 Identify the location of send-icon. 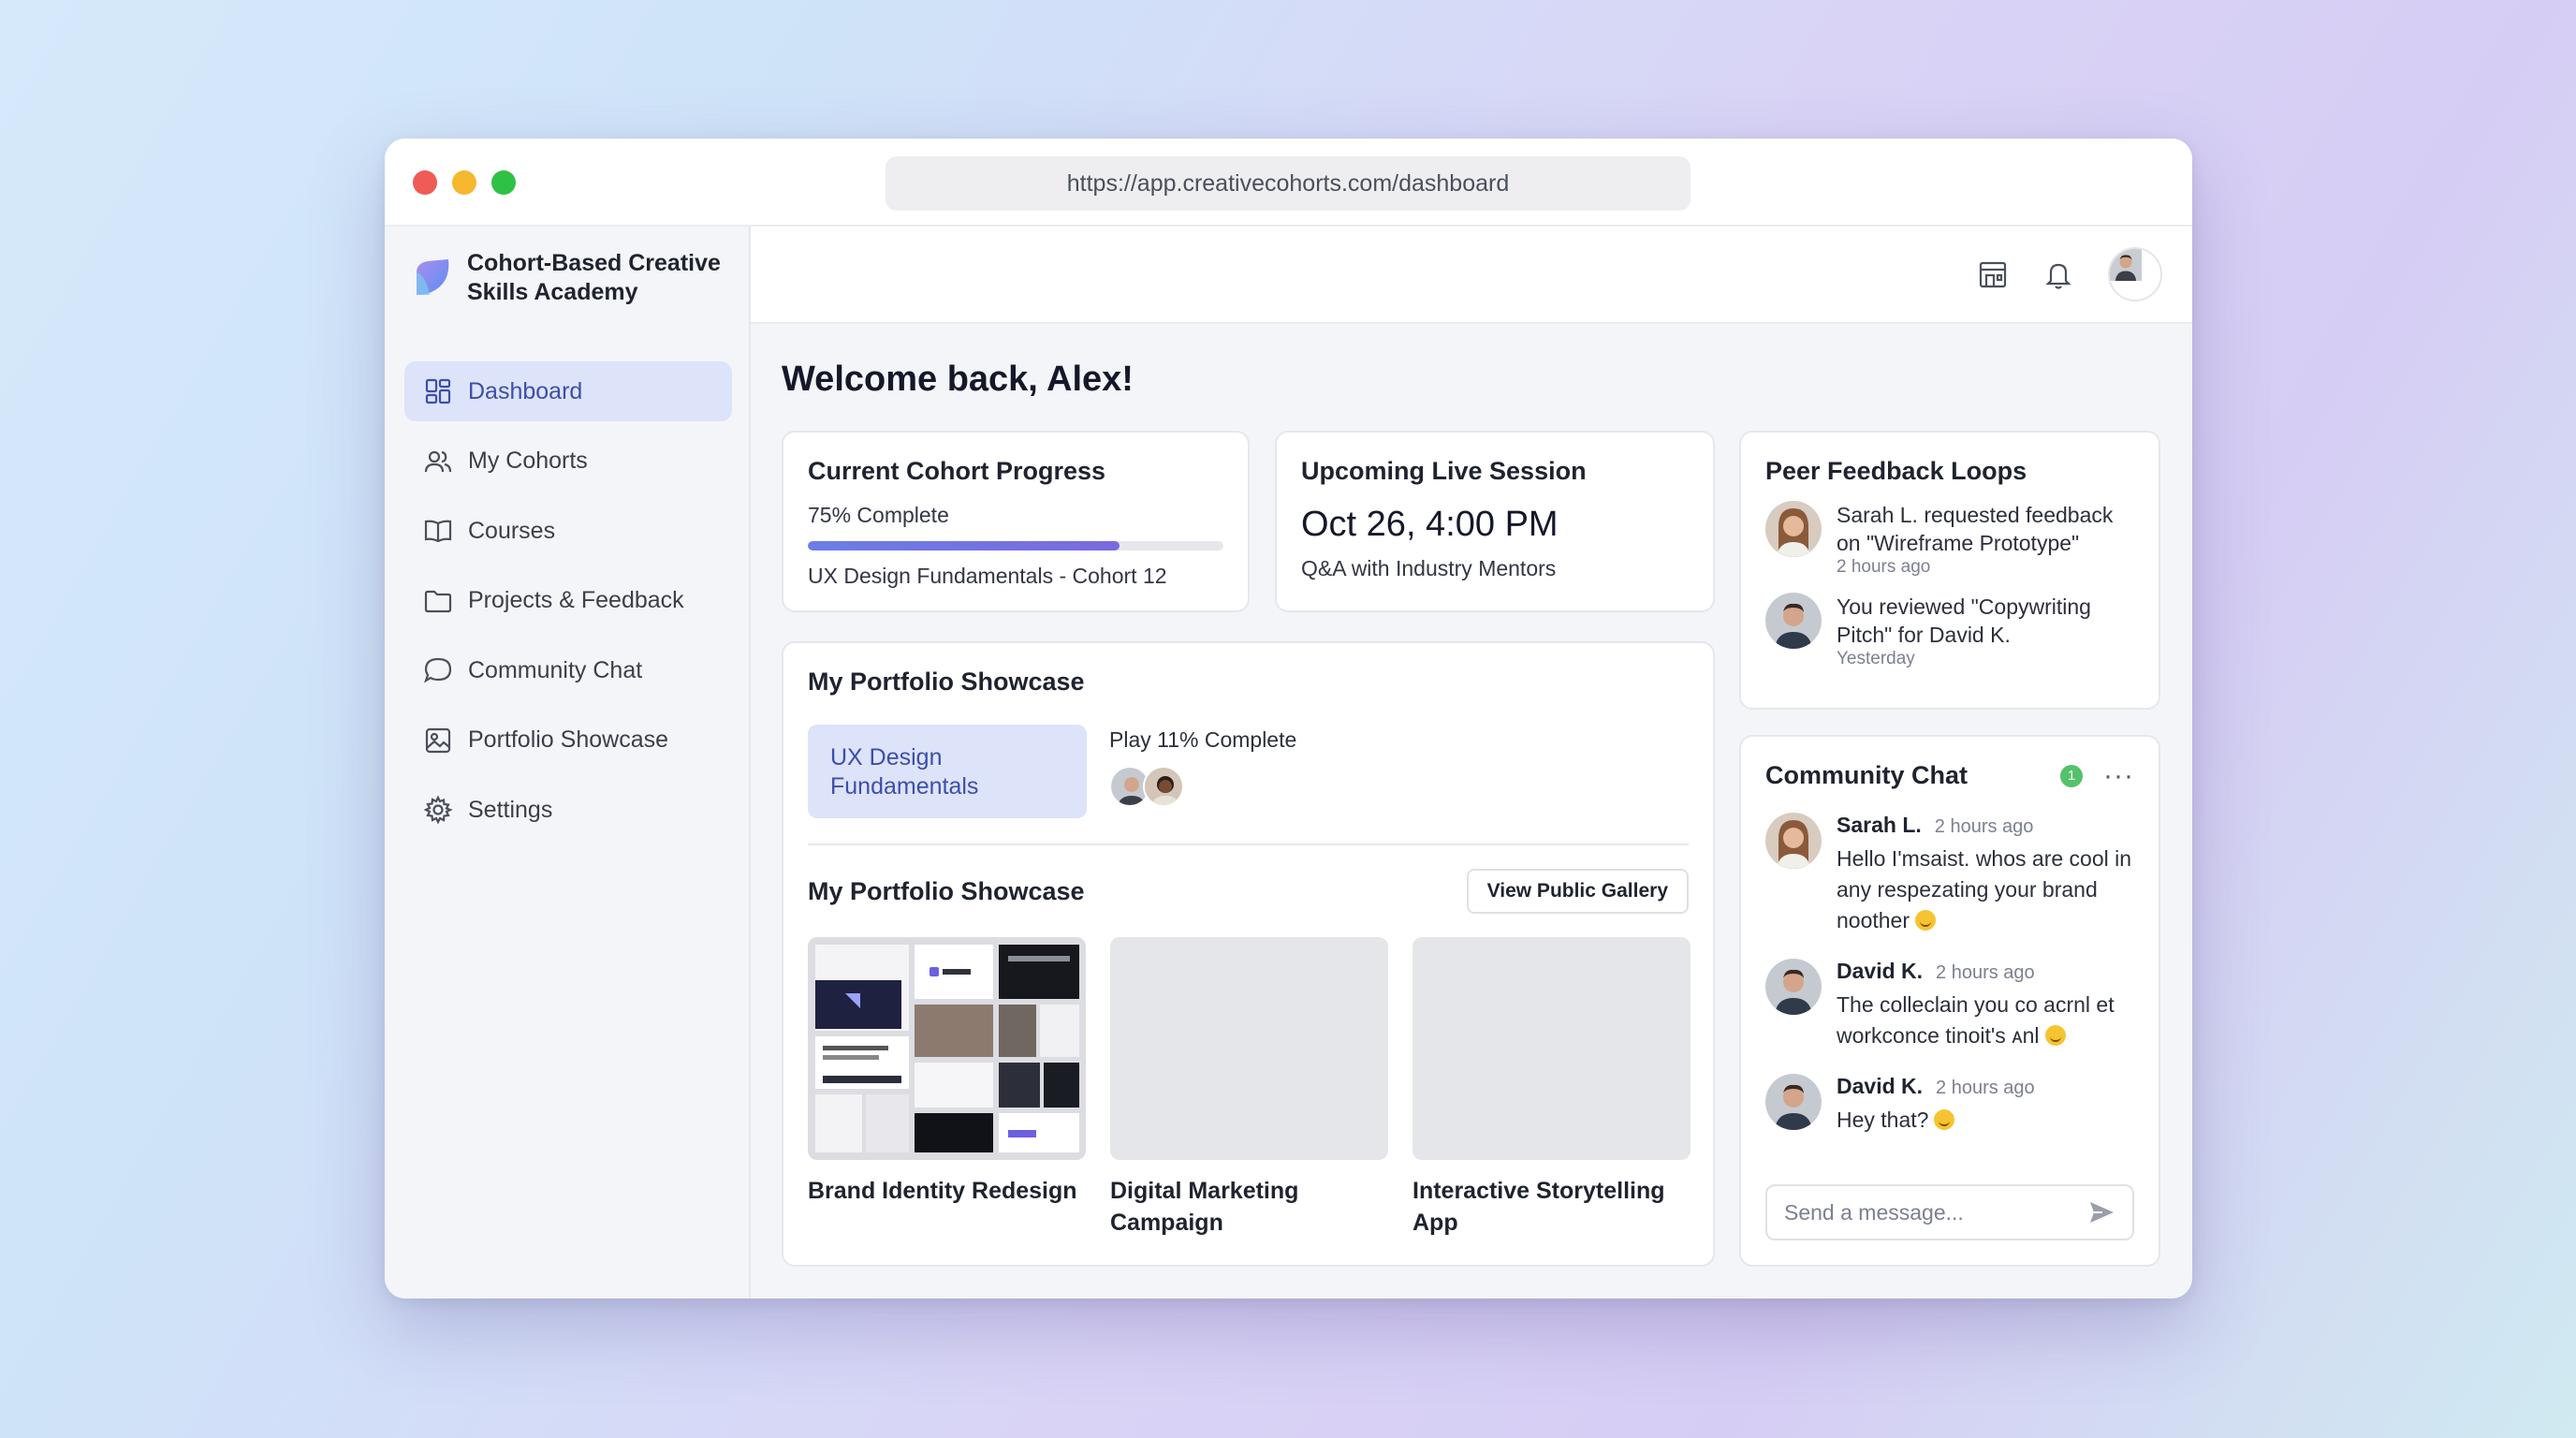
(2101, 1212).